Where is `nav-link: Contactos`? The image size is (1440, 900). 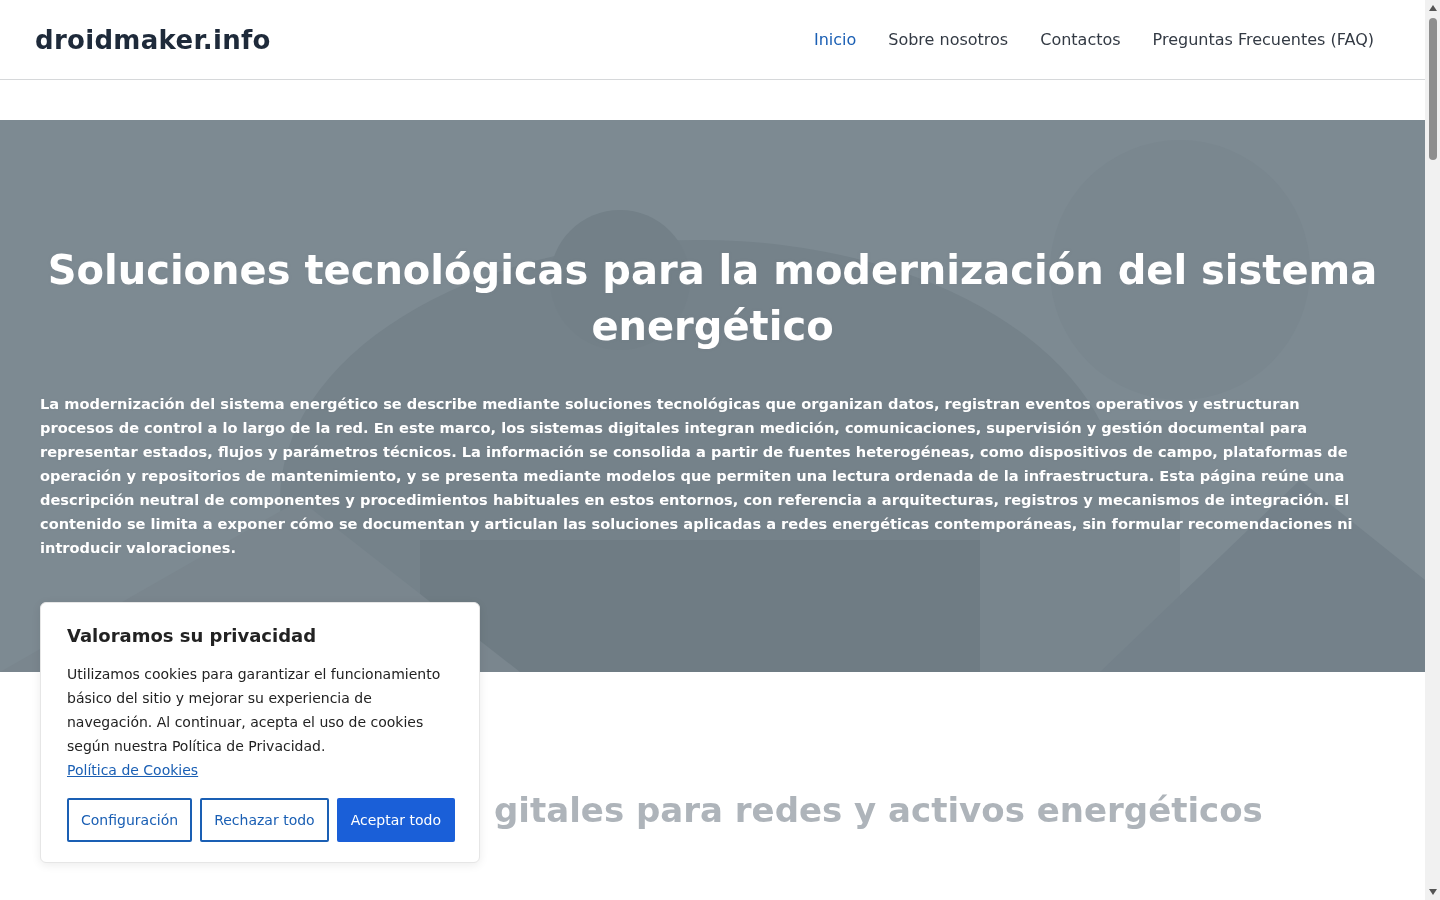 nav-link: Contactos is located at coordinates (1080, 39).